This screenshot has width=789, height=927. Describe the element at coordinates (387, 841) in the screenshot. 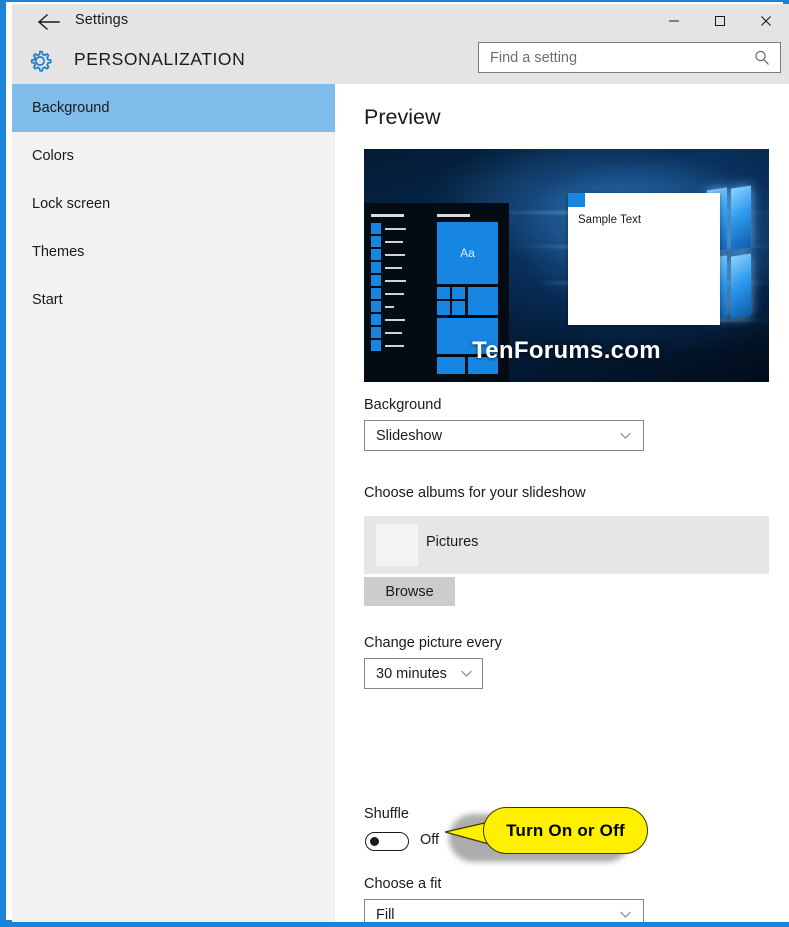

I see `shuffle-toggle` at that location.